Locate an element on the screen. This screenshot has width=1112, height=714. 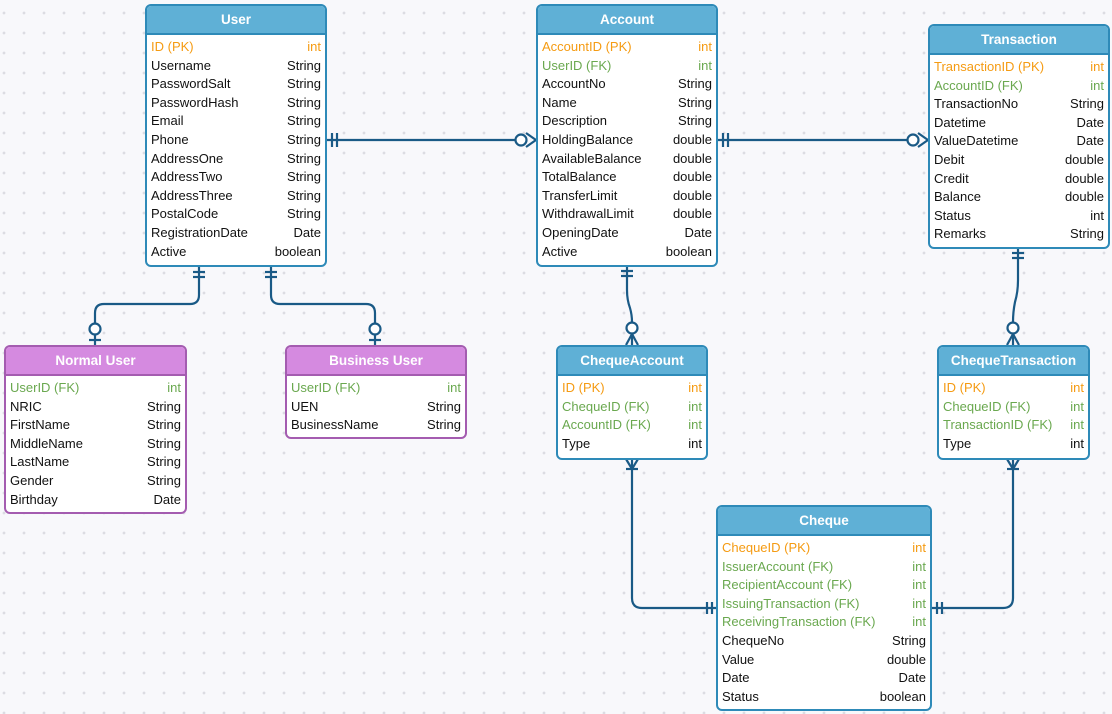
field-row: TransferLimit double is located at coordinates (627, 196).